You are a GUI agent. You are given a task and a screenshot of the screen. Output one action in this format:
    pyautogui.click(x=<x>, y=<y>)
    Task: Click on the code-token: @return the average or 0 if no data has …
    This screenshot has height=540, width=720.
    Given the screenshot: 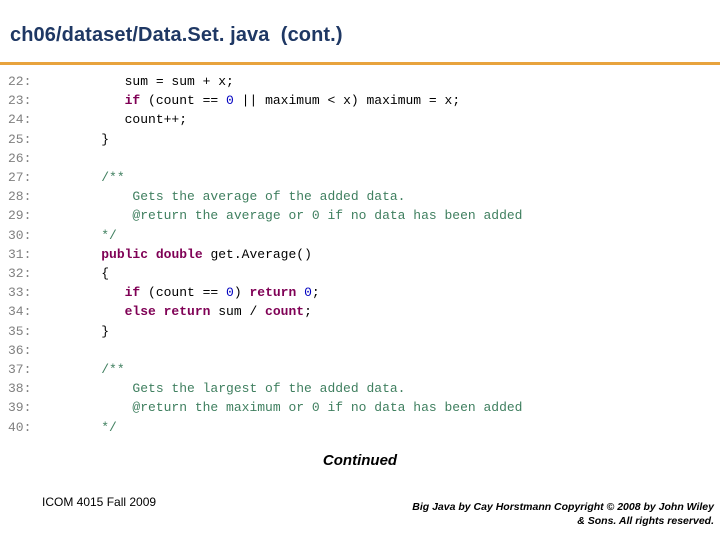 What is the action you would take?
    pyautogui.click(x=327, y=216)
    